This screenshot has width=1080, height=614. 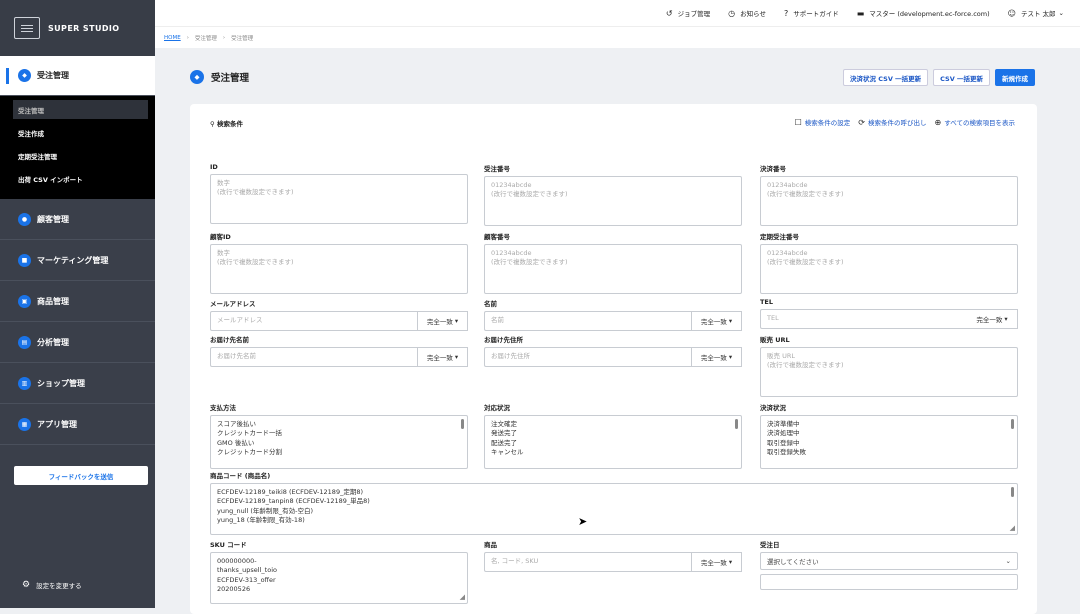 What do you see at coordinates (503, 340) in the screenshot?
I see `ship-address-label: お届け先住所` at bounding box center [503, 340].